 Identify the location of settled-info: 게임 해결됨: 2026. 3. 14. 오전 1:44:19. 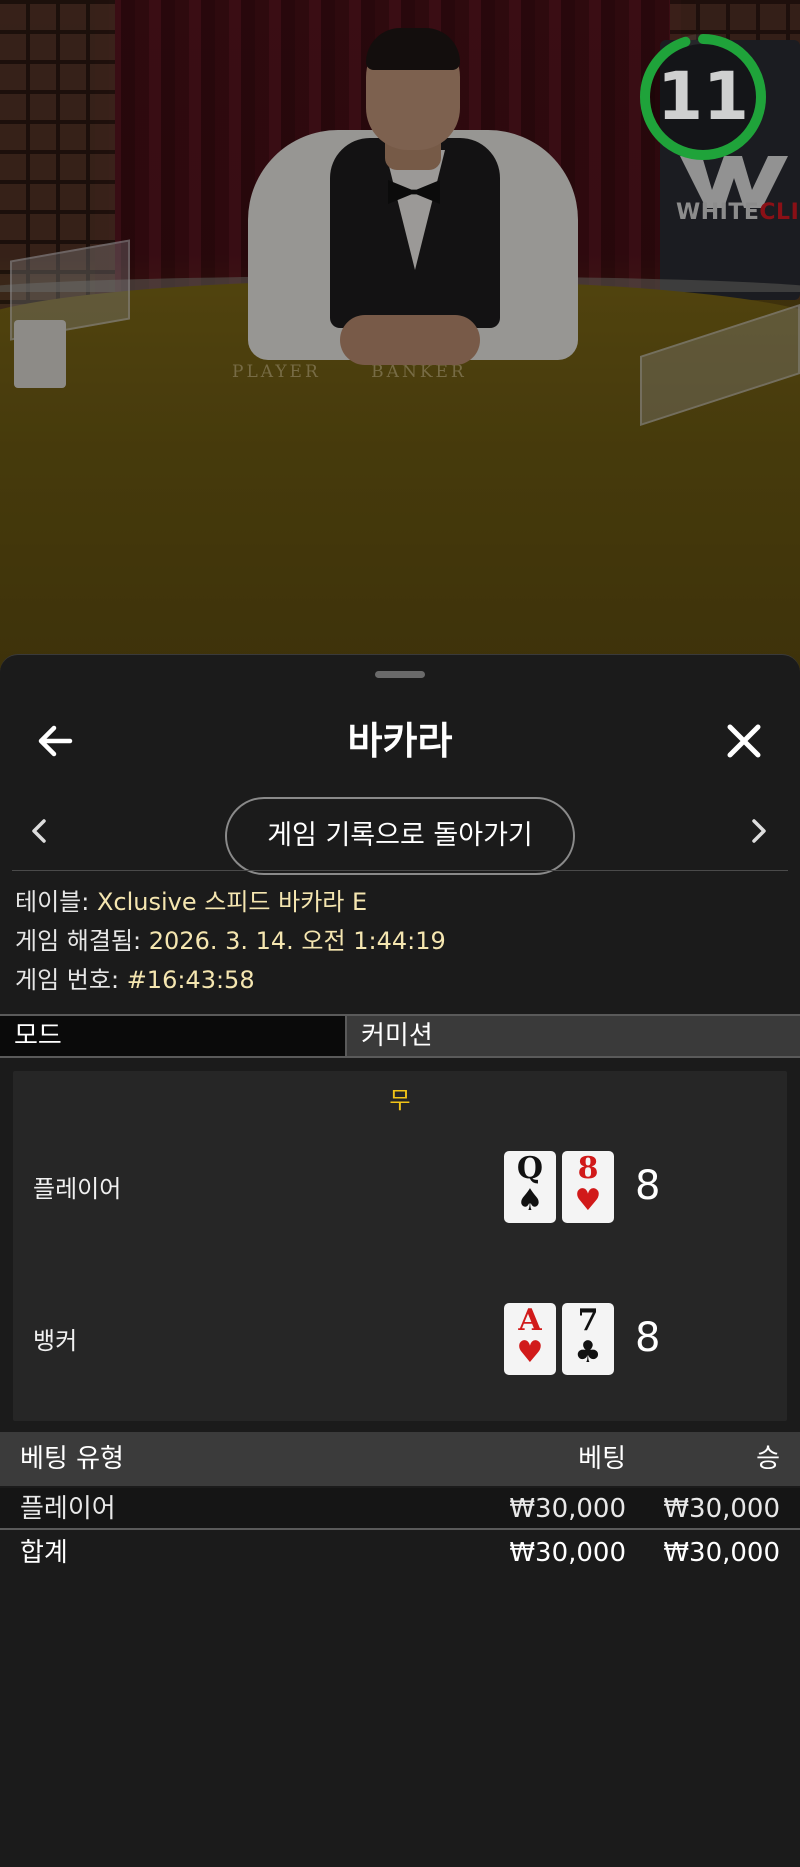
(230, 941).